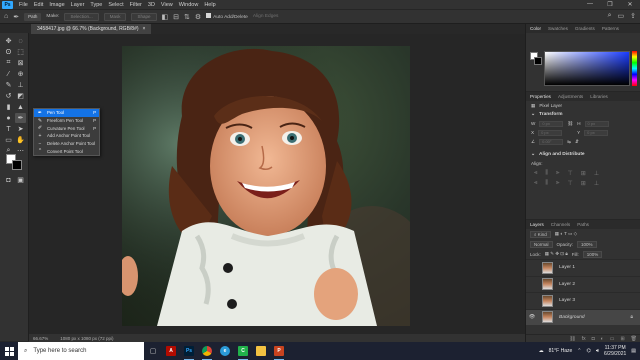 This screenshot has height=360, width=640. I want to click on flyout-item-pen-tool: ✒ Pen Tool P, so click(66, 113).